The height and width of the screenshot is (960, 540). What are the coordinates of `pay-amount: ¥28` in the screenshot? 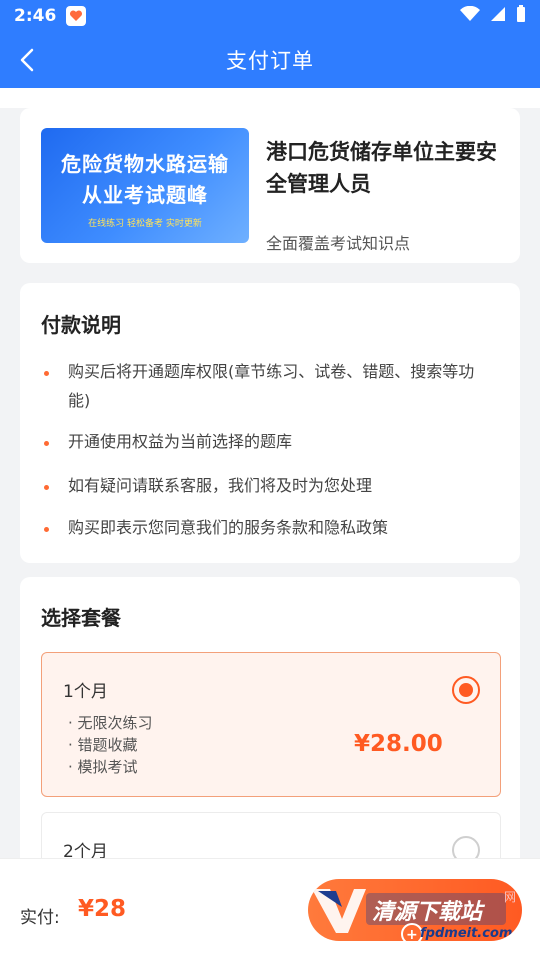 It's located at (102, 909).